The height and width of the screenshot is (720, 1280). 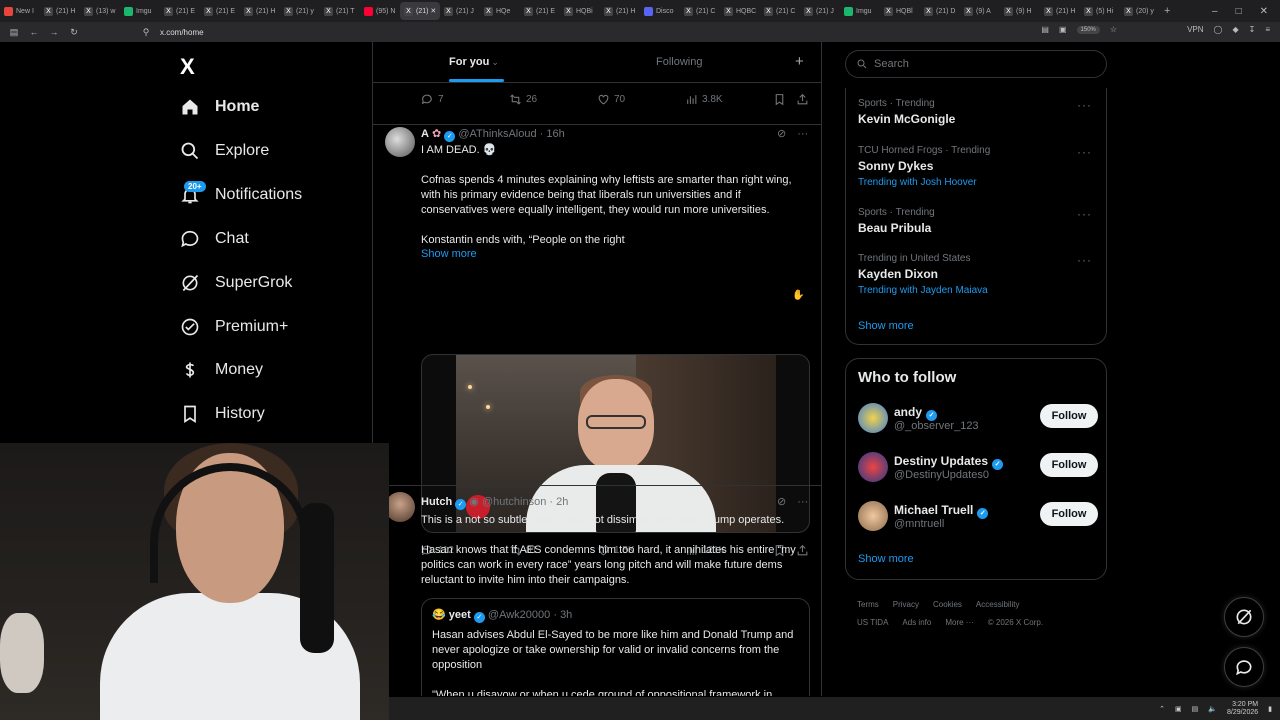 I want to click on trends-show-more-link: Show more, so click(x=886, y=326).